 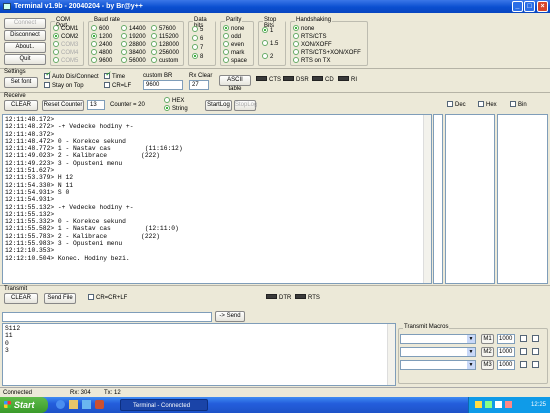 I want to click on cr-crlf-checkbox: CR=CR+LF, so click(x=107, y=298).